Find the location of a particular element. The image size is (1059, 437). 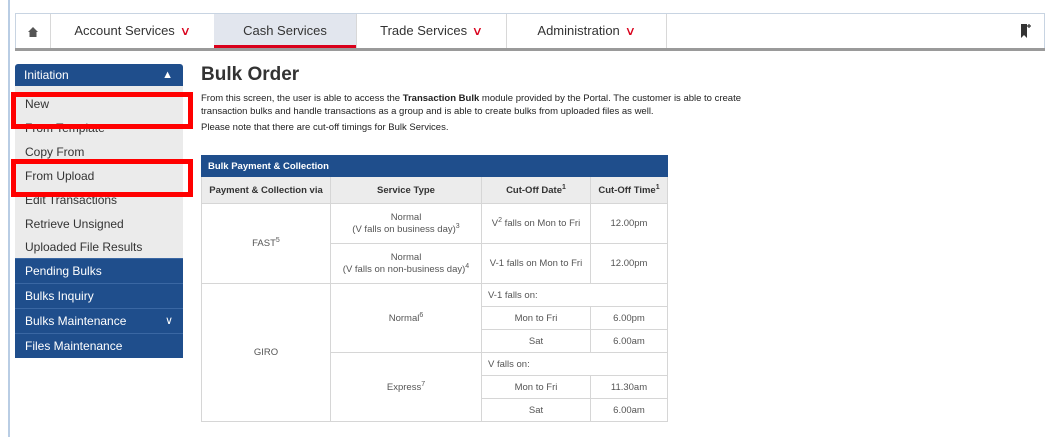

sidebar-item-retrieve-unsigned: Retrieve Unsigned is located at coordinates (99, 224).